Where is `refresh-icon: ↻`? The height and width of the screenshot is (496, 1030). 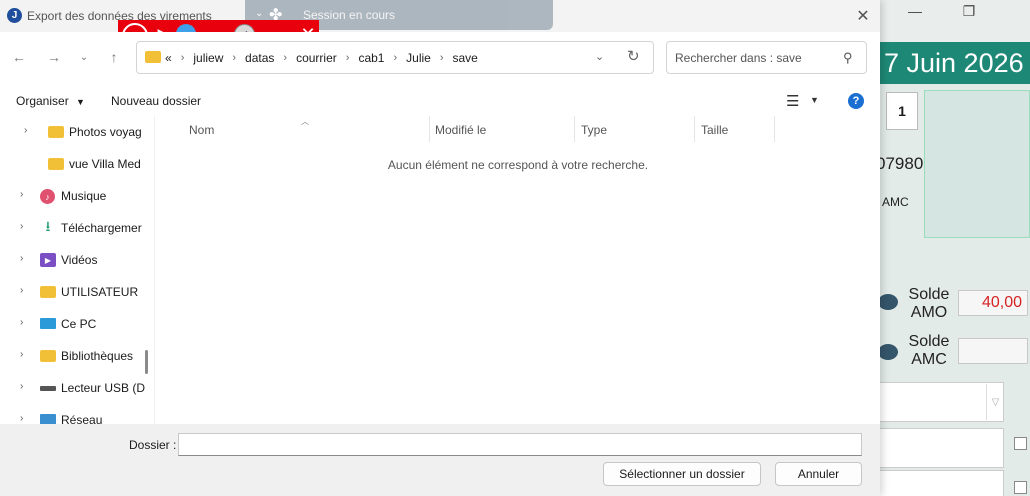
refresh-icon: ↻ is located at coordinates (633, 56).